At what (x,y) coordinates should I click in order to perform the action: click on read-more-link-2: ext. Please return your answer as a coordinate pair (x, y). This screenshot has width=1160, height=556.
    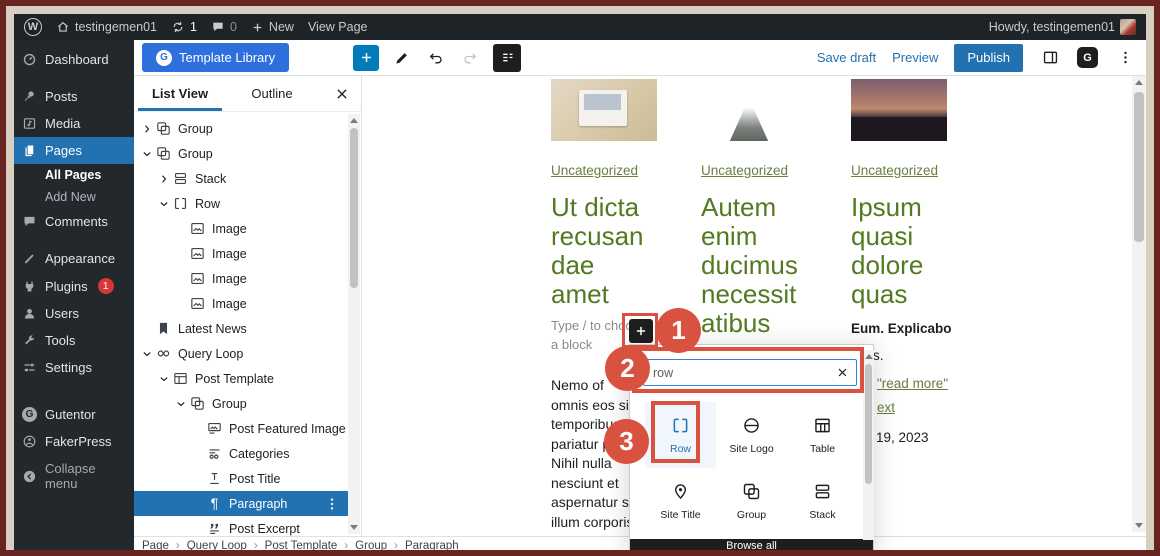
    Looking at the image, I should click on (886, 407).